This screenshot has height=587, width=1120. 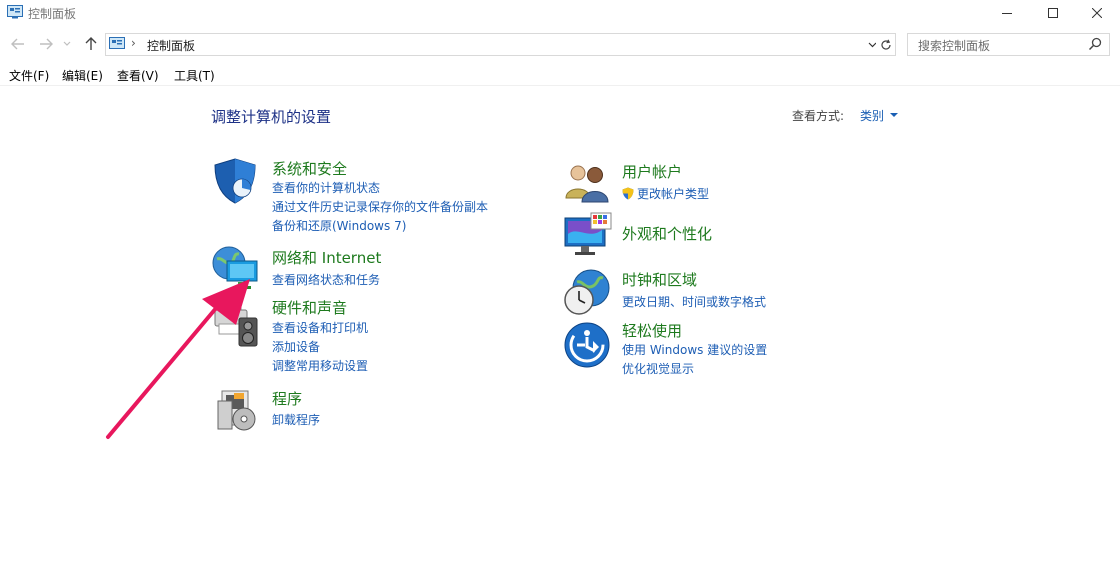 I want to click on appearance-monitor-icon, so click(x=587, y=236).